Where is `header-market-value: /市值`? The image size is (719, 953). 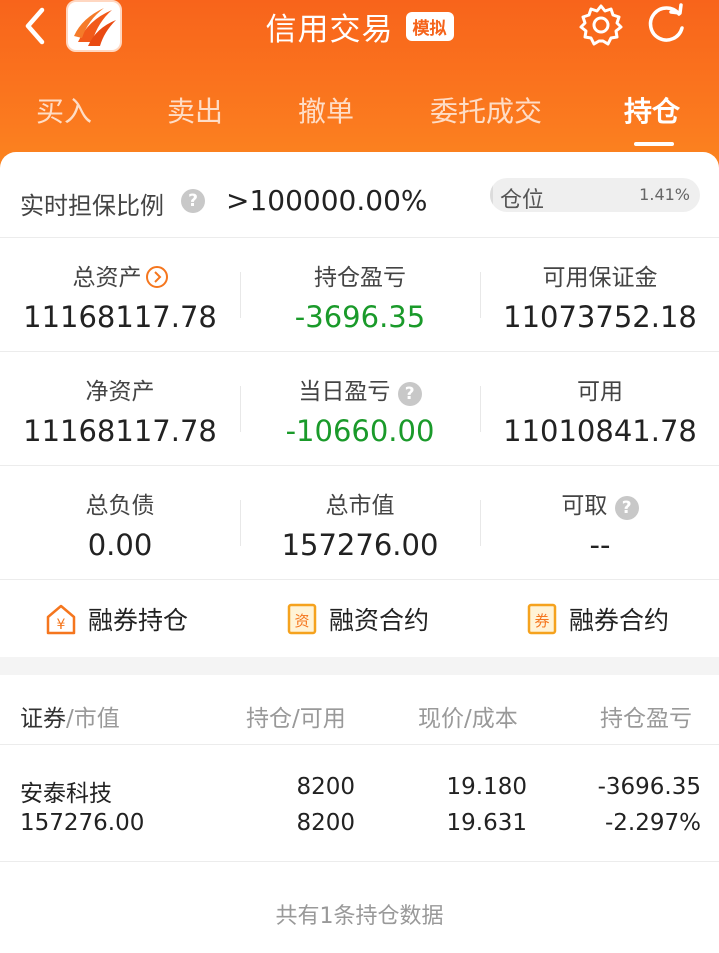
header-market-value: /市值 is located at coordinates (93, 719).